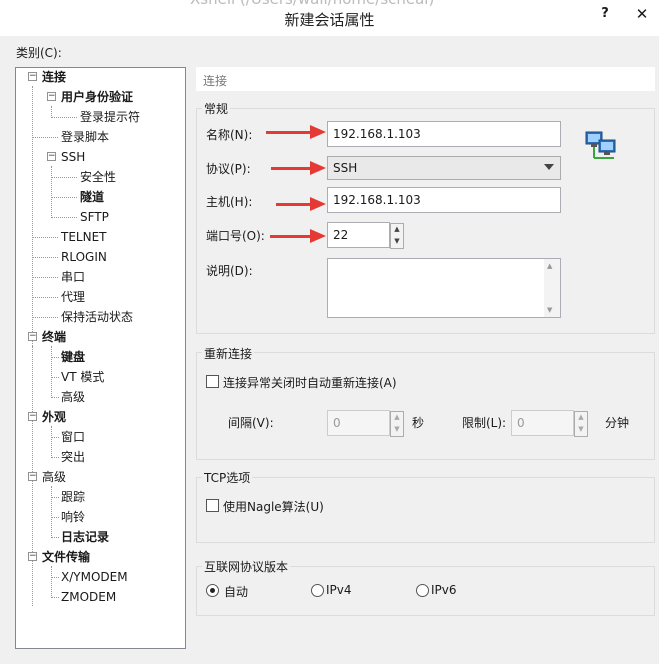  What do you see at coordinates (549, 167) in the screenshot?
I see `chevron-down-icon` at bounding box center [549, 167].